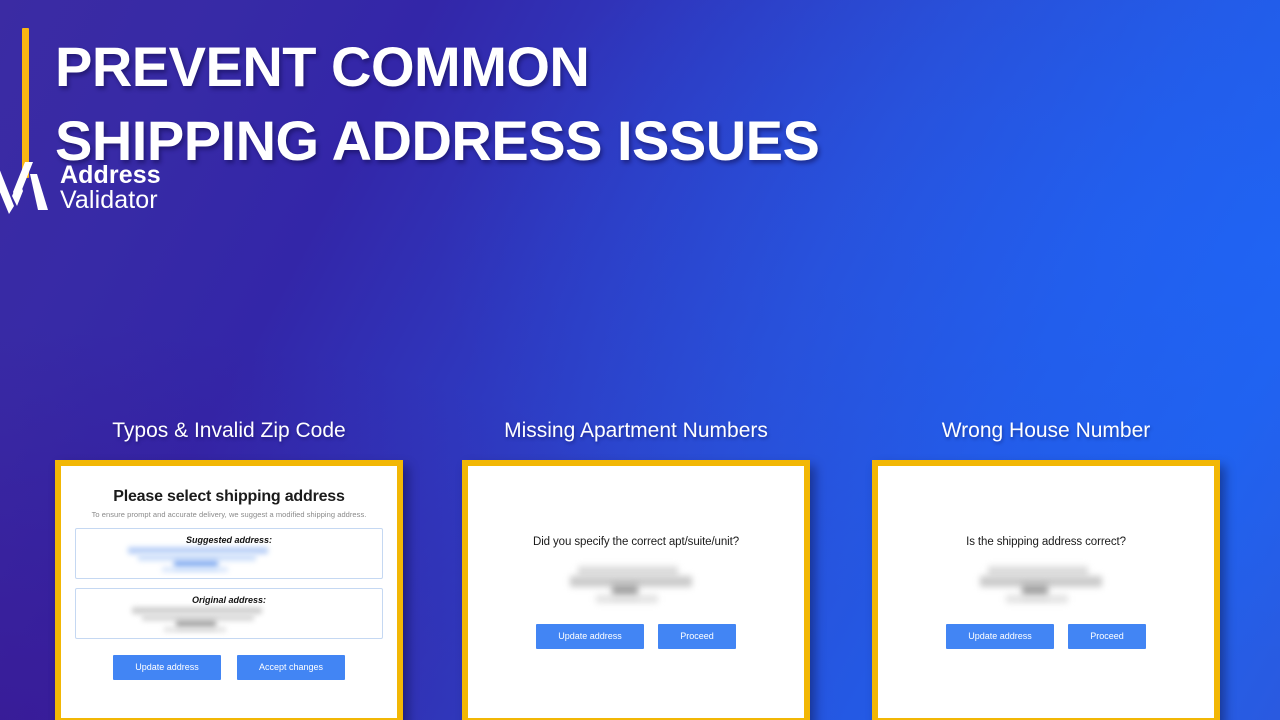 This screenshot has width=1280, height=720. I want to click on title-lines: PREVENT COMMON SHIPPING ADDRESS ISSUES, so click(437, 103).